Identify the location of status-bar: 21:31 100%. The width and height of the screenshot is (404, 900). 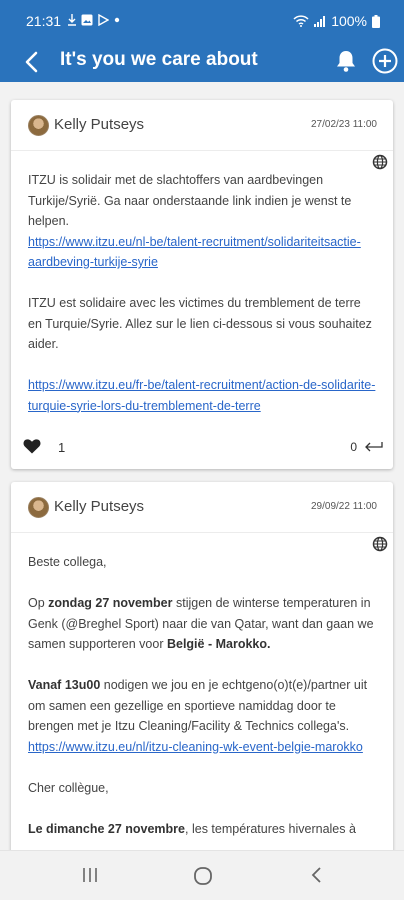
(202, 22).